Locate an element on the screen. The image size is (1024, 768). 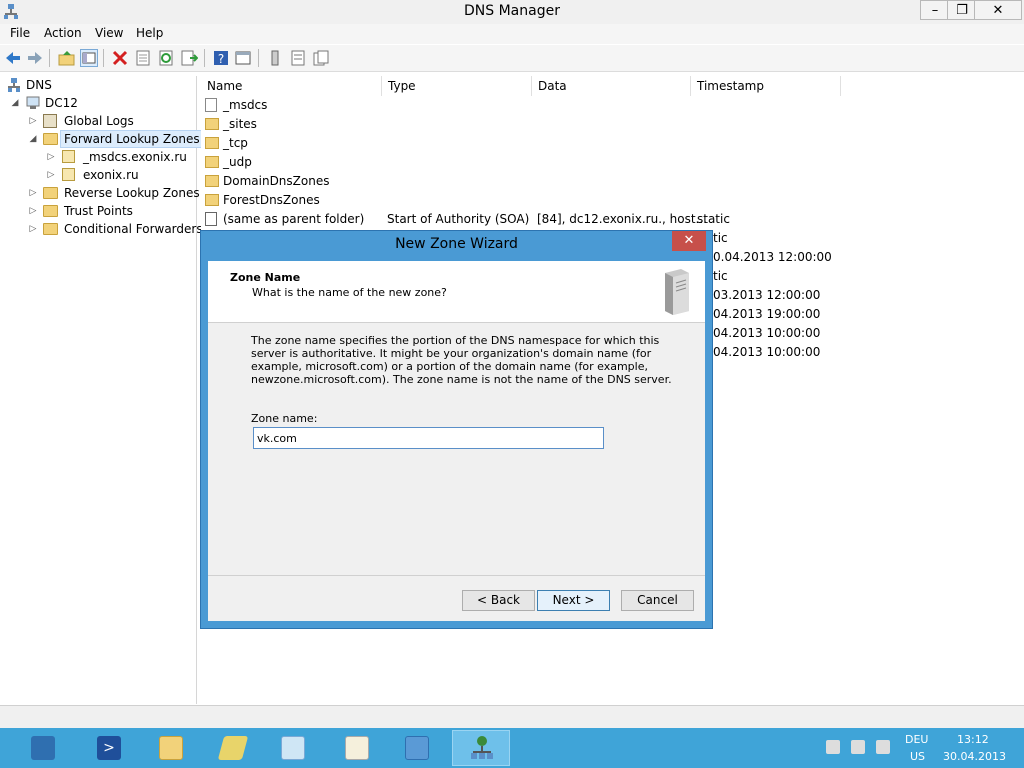
back-arrow-icon is located at coordinates (13, 58).